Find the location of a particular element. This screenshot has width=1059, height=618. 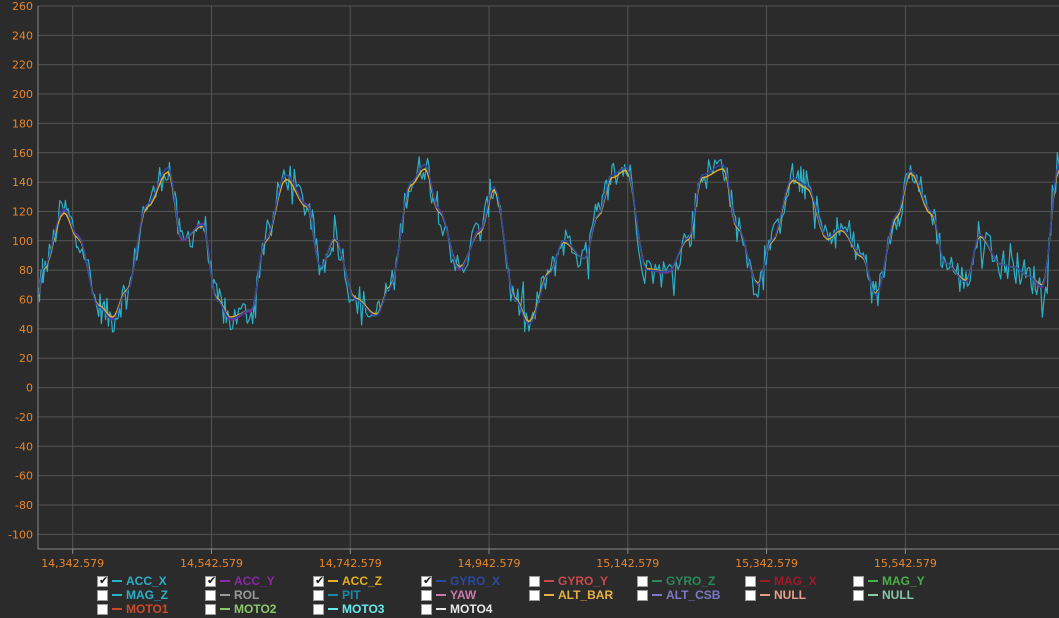

x-tick-label: 15,142.579 is located at coordinates (627, 563).